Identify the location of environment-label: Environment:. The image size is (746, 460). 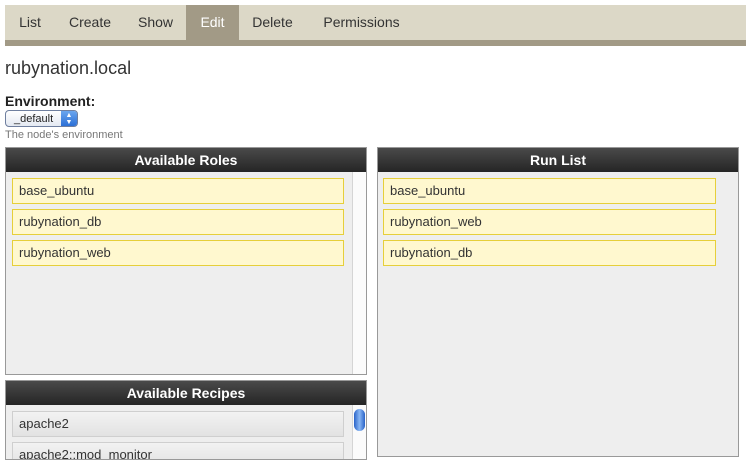
(50, 101).